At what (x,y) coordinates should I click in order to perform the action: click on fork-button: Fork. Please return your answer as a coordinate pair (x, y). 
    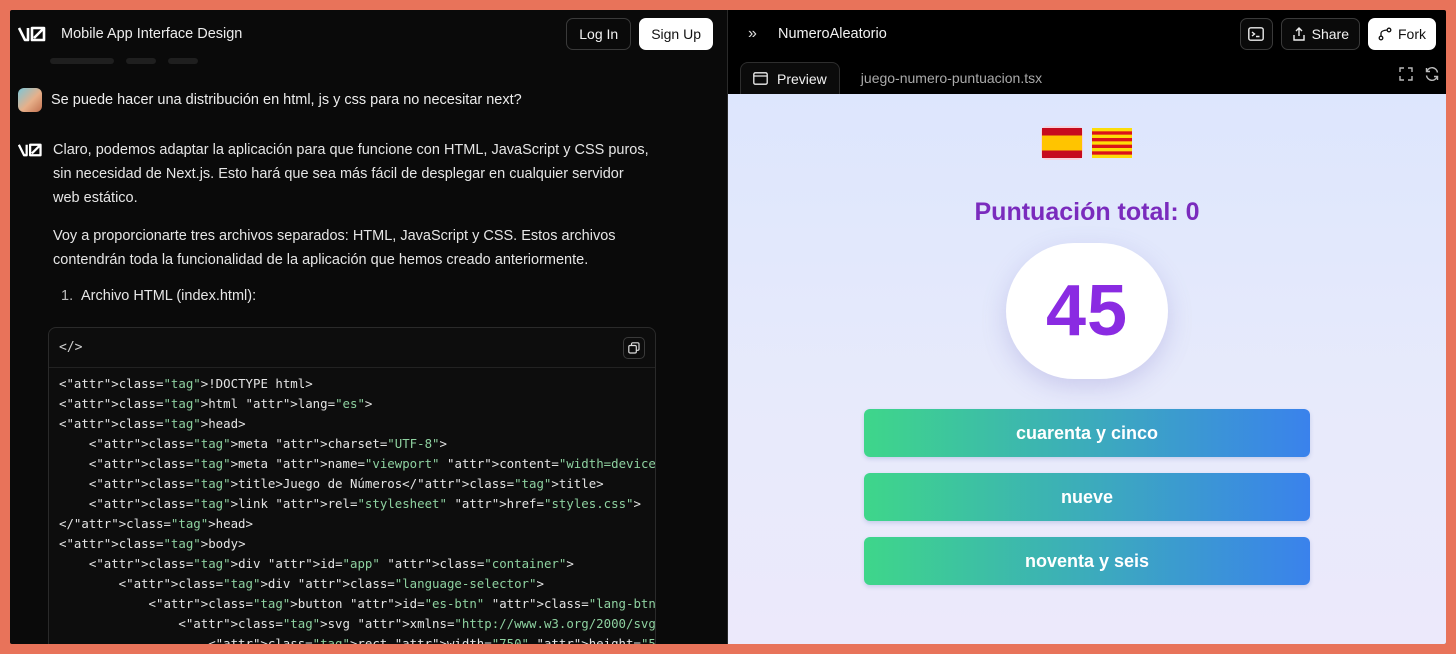
    Looking at the image, I should click on (1402, 34).